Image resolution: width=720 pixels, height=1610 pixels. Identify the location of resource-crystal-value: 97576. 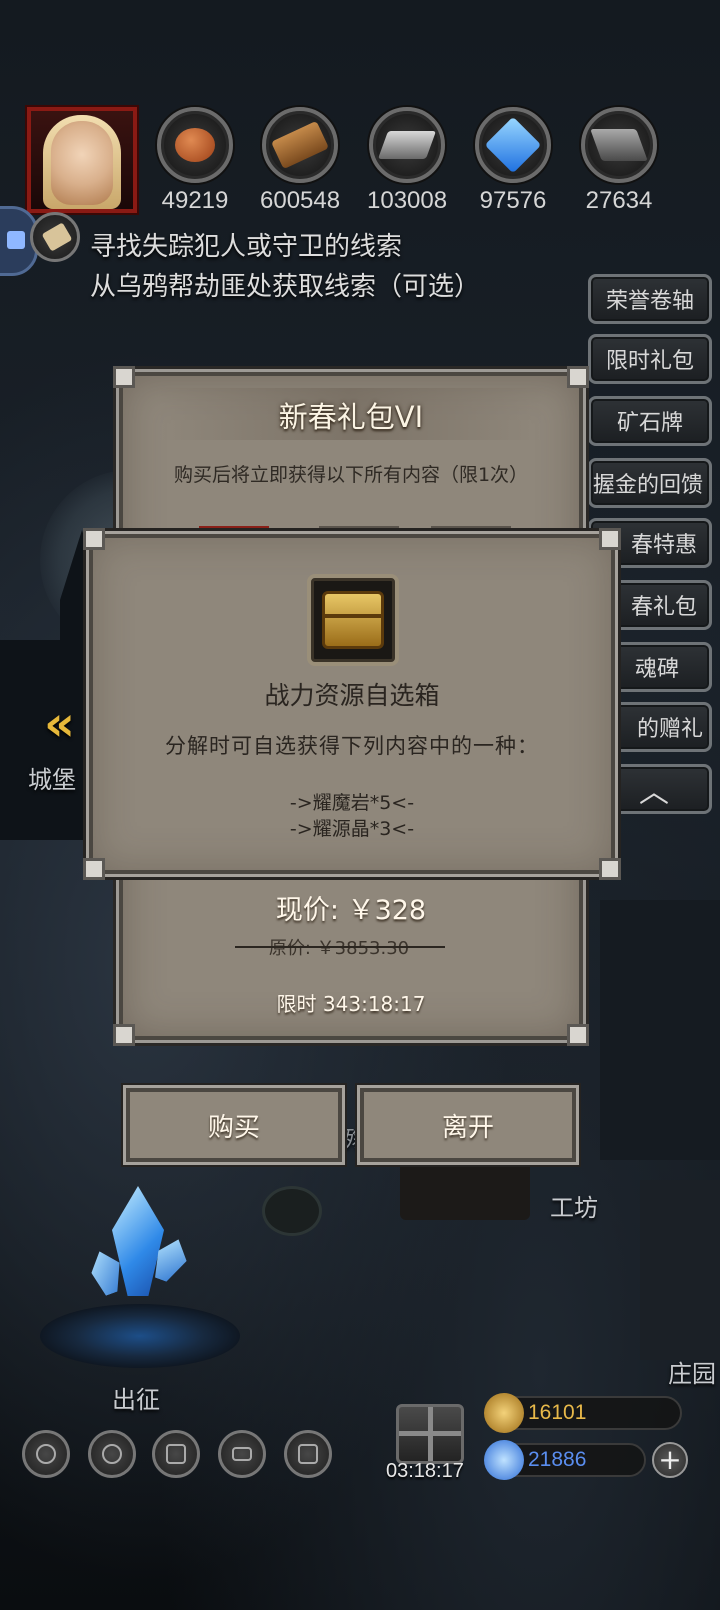
(513, 200).